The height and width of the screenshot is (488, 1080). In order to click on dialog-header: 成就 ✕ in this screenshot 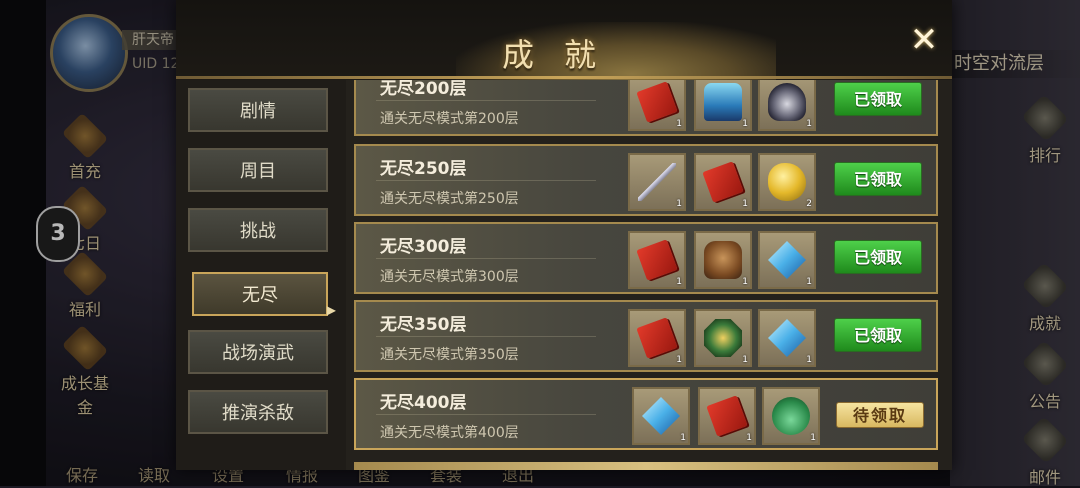, I will do `click(564, 40)`.